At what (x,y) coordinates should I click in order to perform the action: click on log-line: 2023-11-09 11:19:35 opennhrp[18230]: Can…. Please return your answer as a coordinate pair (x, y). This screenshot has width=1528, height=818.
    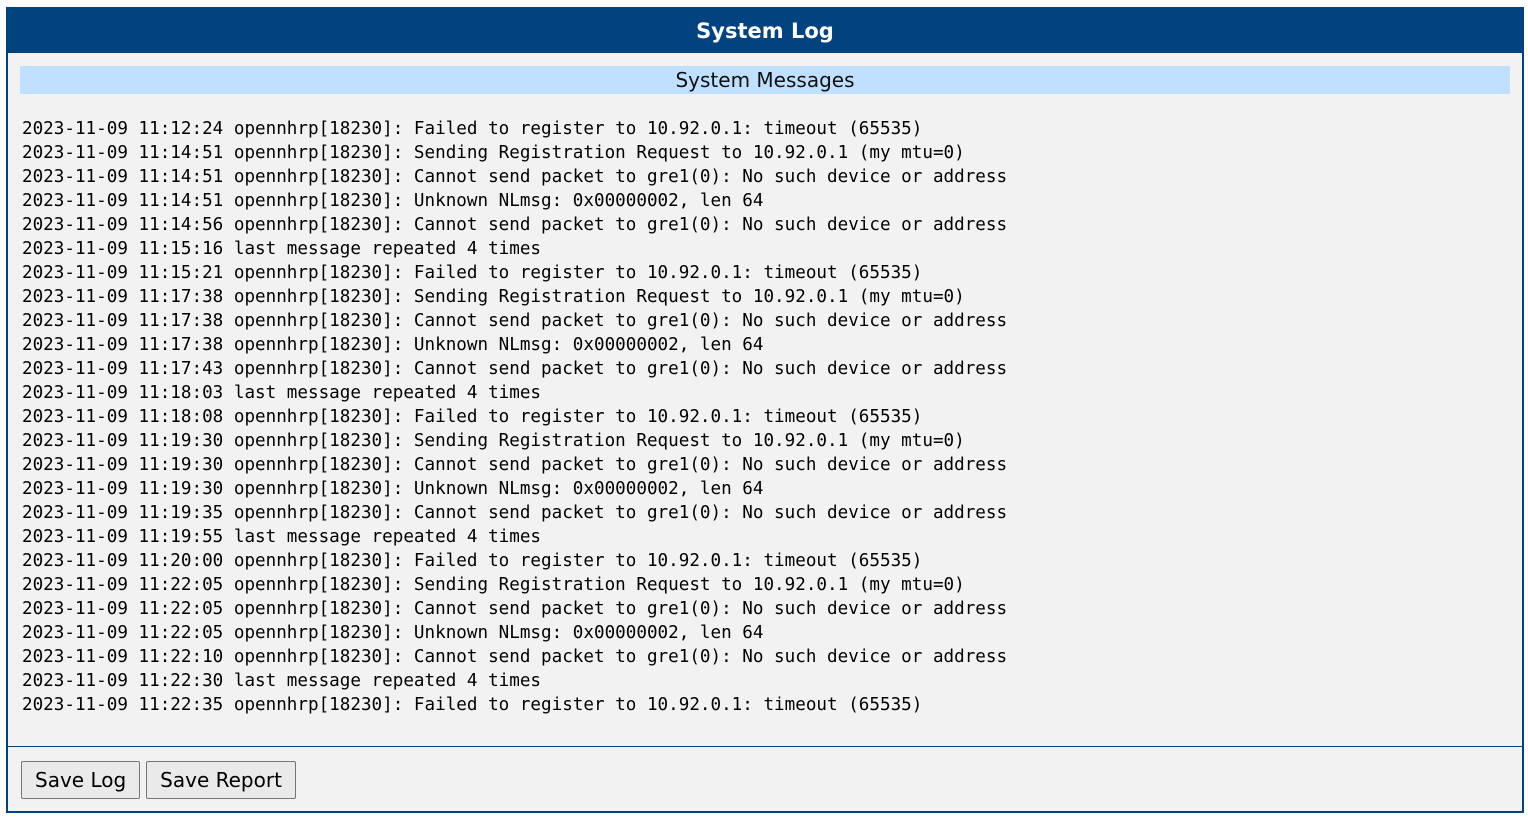
    Looking at the image, I should click on (515, 513).